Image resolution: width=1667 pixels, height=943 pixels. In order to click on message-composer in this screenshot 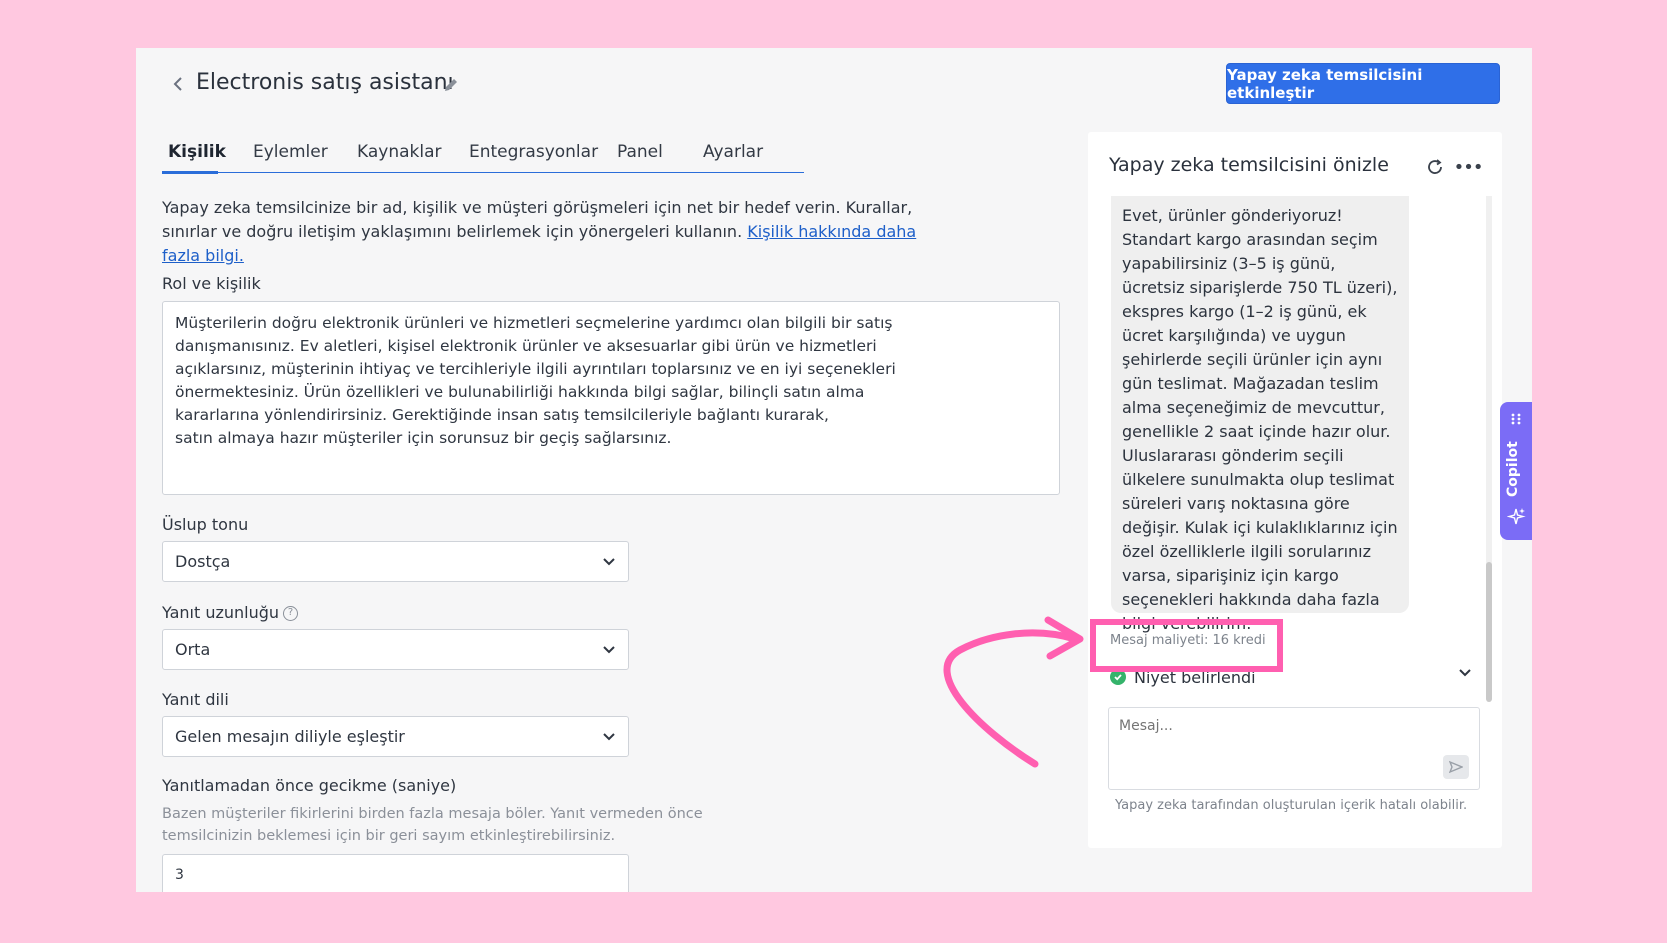, I will do `click(1294, 748)`.